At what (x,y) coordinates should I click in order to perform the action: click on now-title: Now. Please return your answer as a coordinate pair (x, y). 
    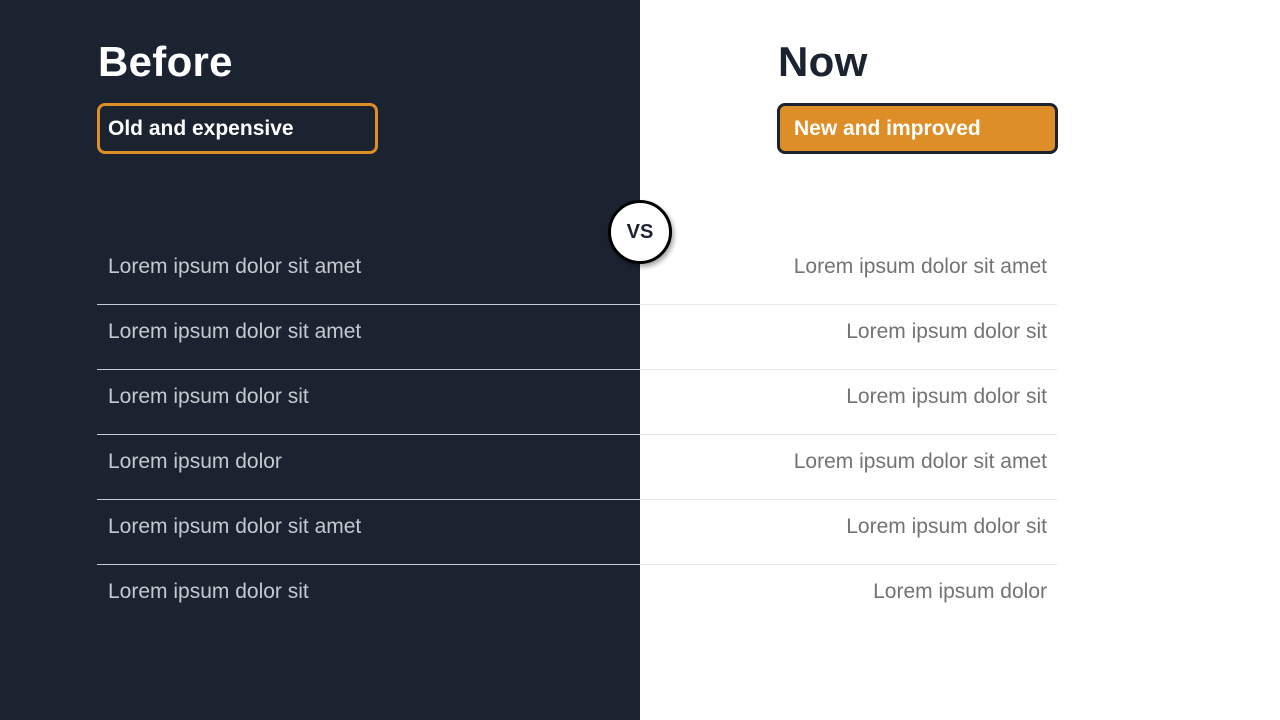
    Looking at the image, I should click on (823, 61).